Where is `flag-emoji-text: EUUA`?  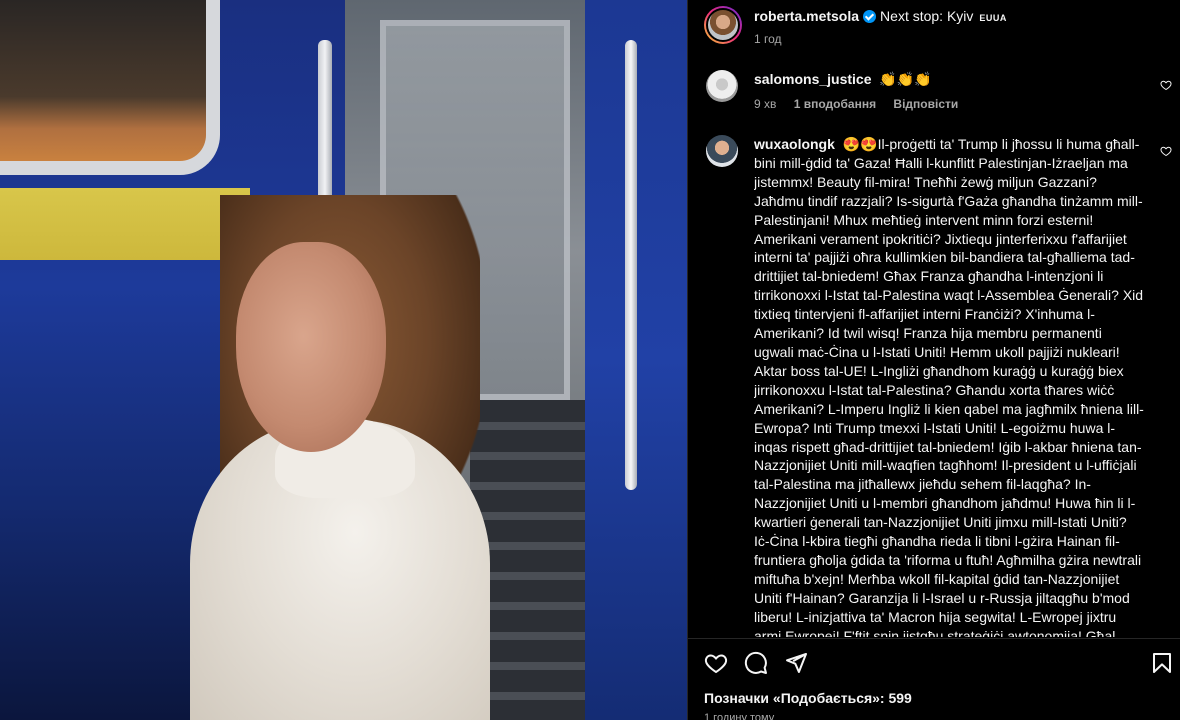
flag-emoji-text: EUUA is located at coordinates (993, 18).